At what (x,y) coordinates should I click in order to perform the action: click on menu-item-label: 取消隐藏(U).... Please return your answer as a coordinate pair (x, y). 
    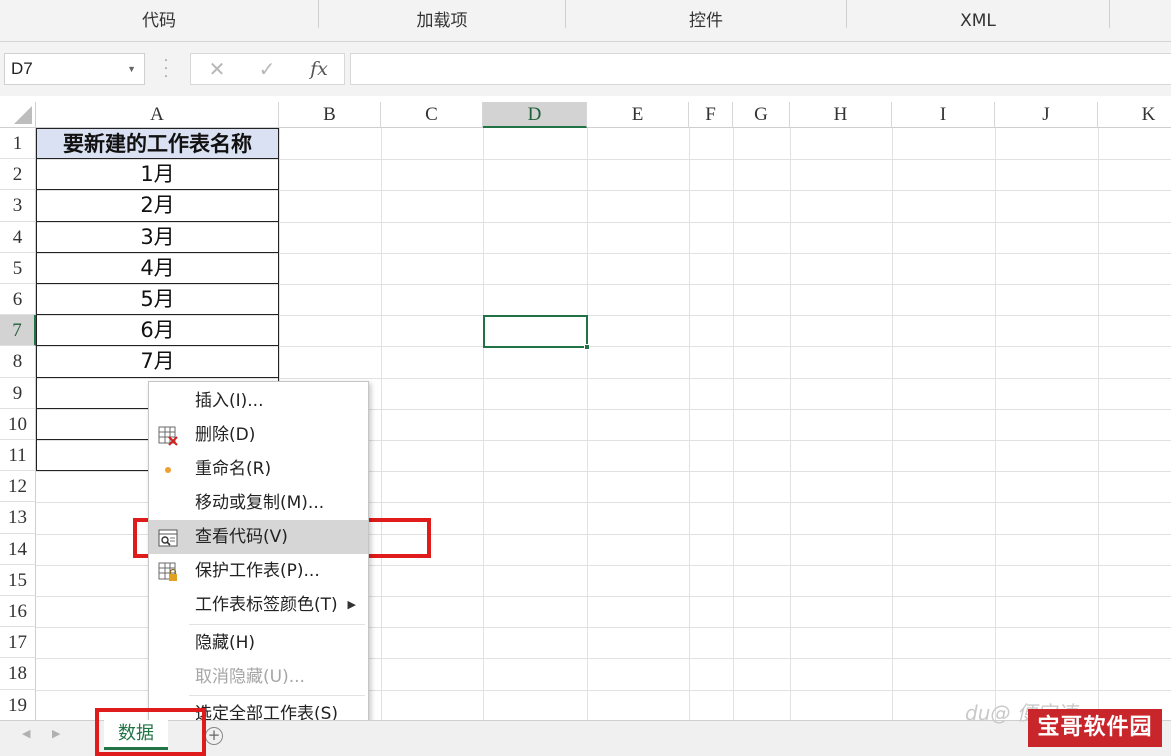
    Looking at the image, I should click on (250, 677).